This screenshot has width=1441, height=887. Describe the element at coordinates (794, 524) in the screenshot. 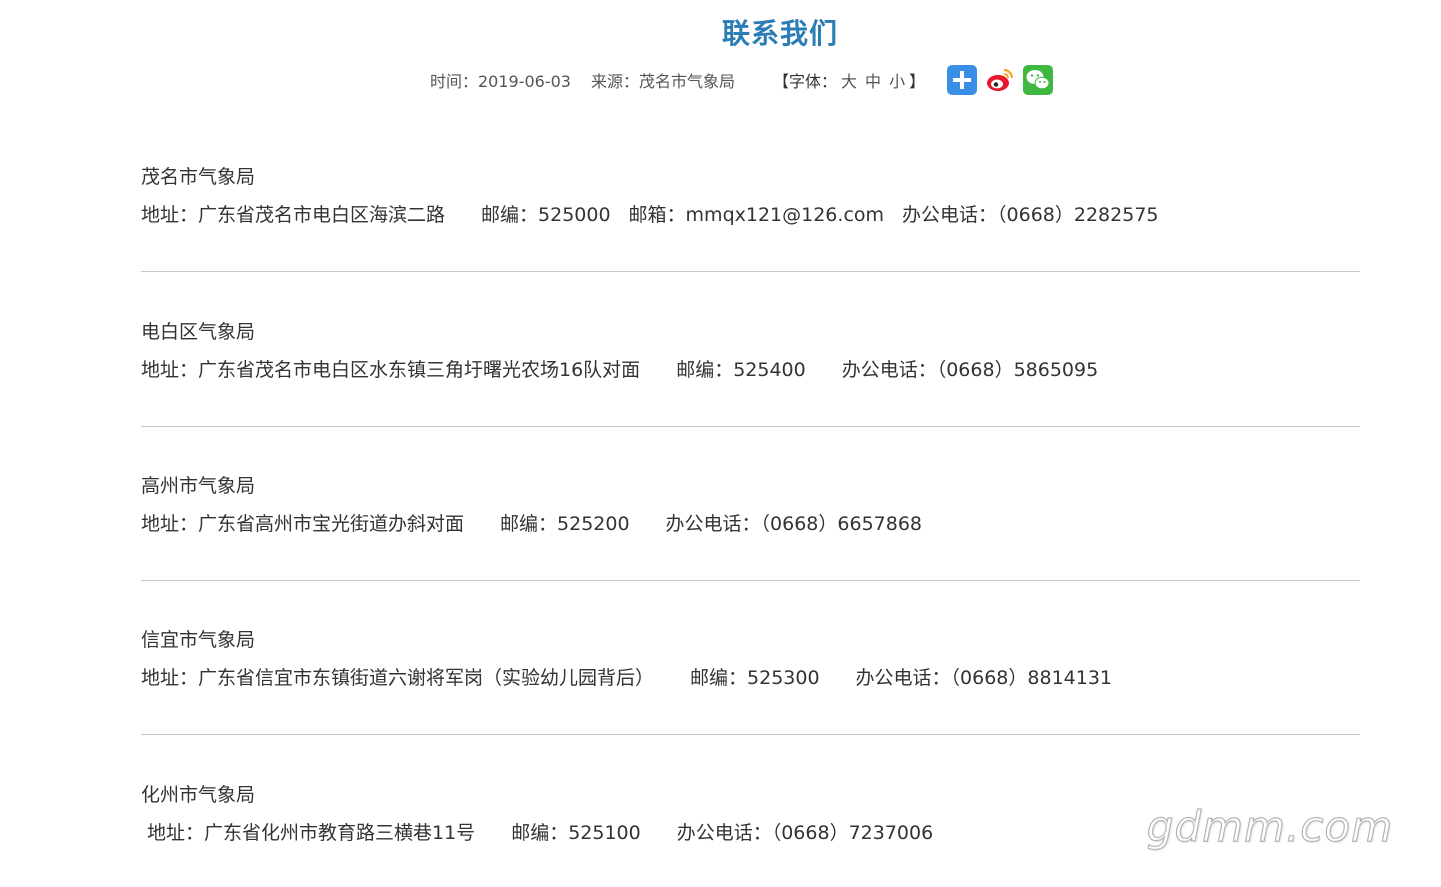

I see `phone: 办公电话：（0668）6657868` at that location.